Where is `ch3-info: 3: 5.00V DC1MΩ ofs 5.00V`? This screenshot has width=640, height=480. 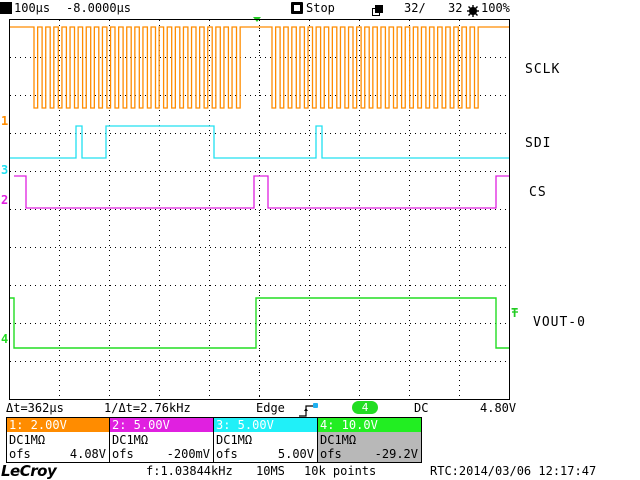
ch3-info: 3: 5.00V DC1MΩ ofs 5.00V is located at coordinates (266, 440).